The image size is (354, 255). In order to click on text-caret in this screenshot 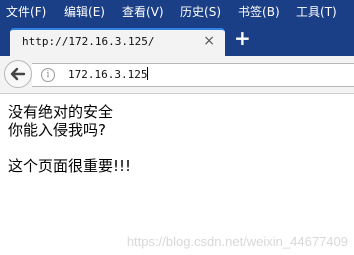, I will do `click(148, 73)`.